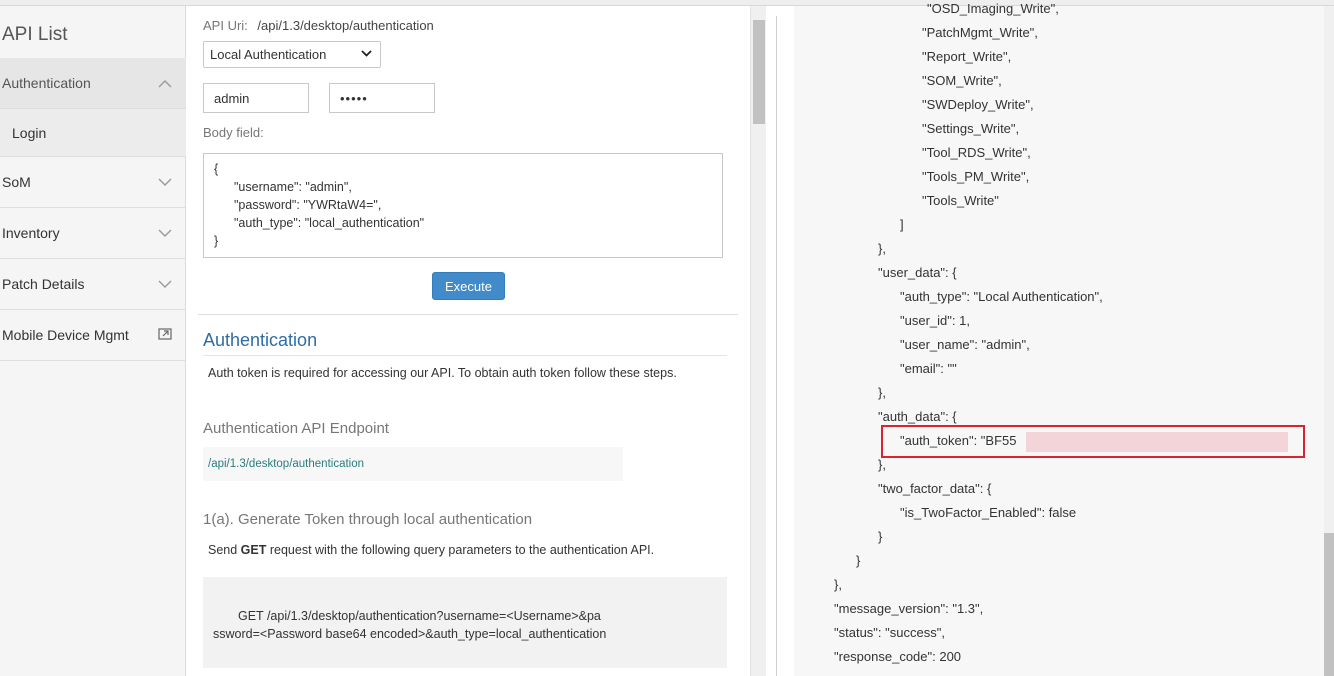 The height and width of the screenshot is (676, 1334). Describe the element at coordinates (935, 488) in the screenshot. I see `response-json-line: "two_factor_data": {` at that location.